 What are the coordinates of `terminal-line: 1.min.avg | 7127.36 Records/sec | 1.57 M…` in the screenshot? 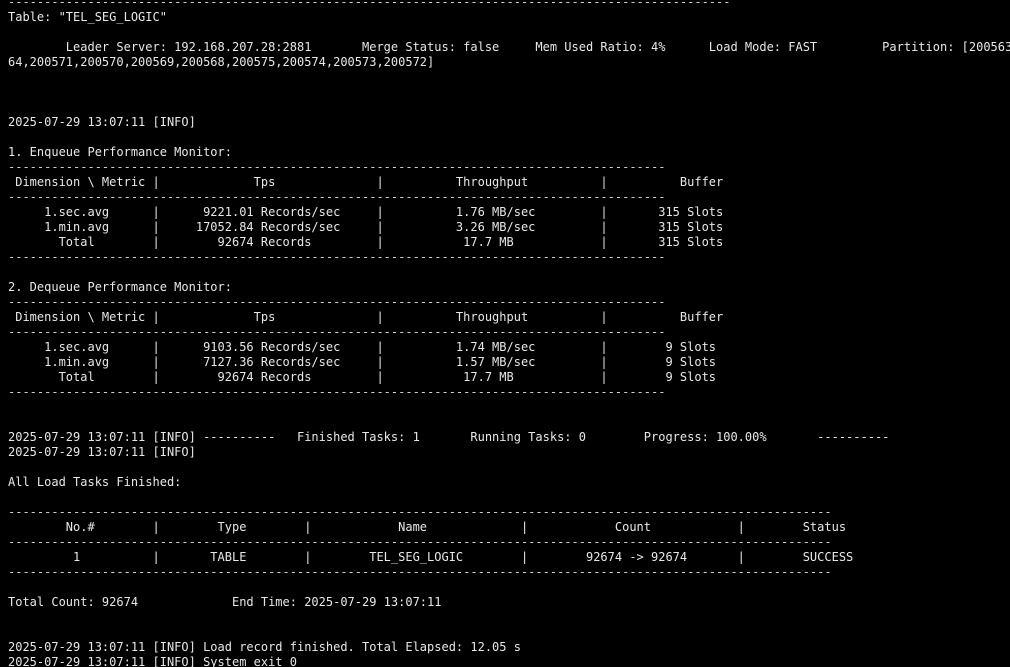 It's located at (362, 362).